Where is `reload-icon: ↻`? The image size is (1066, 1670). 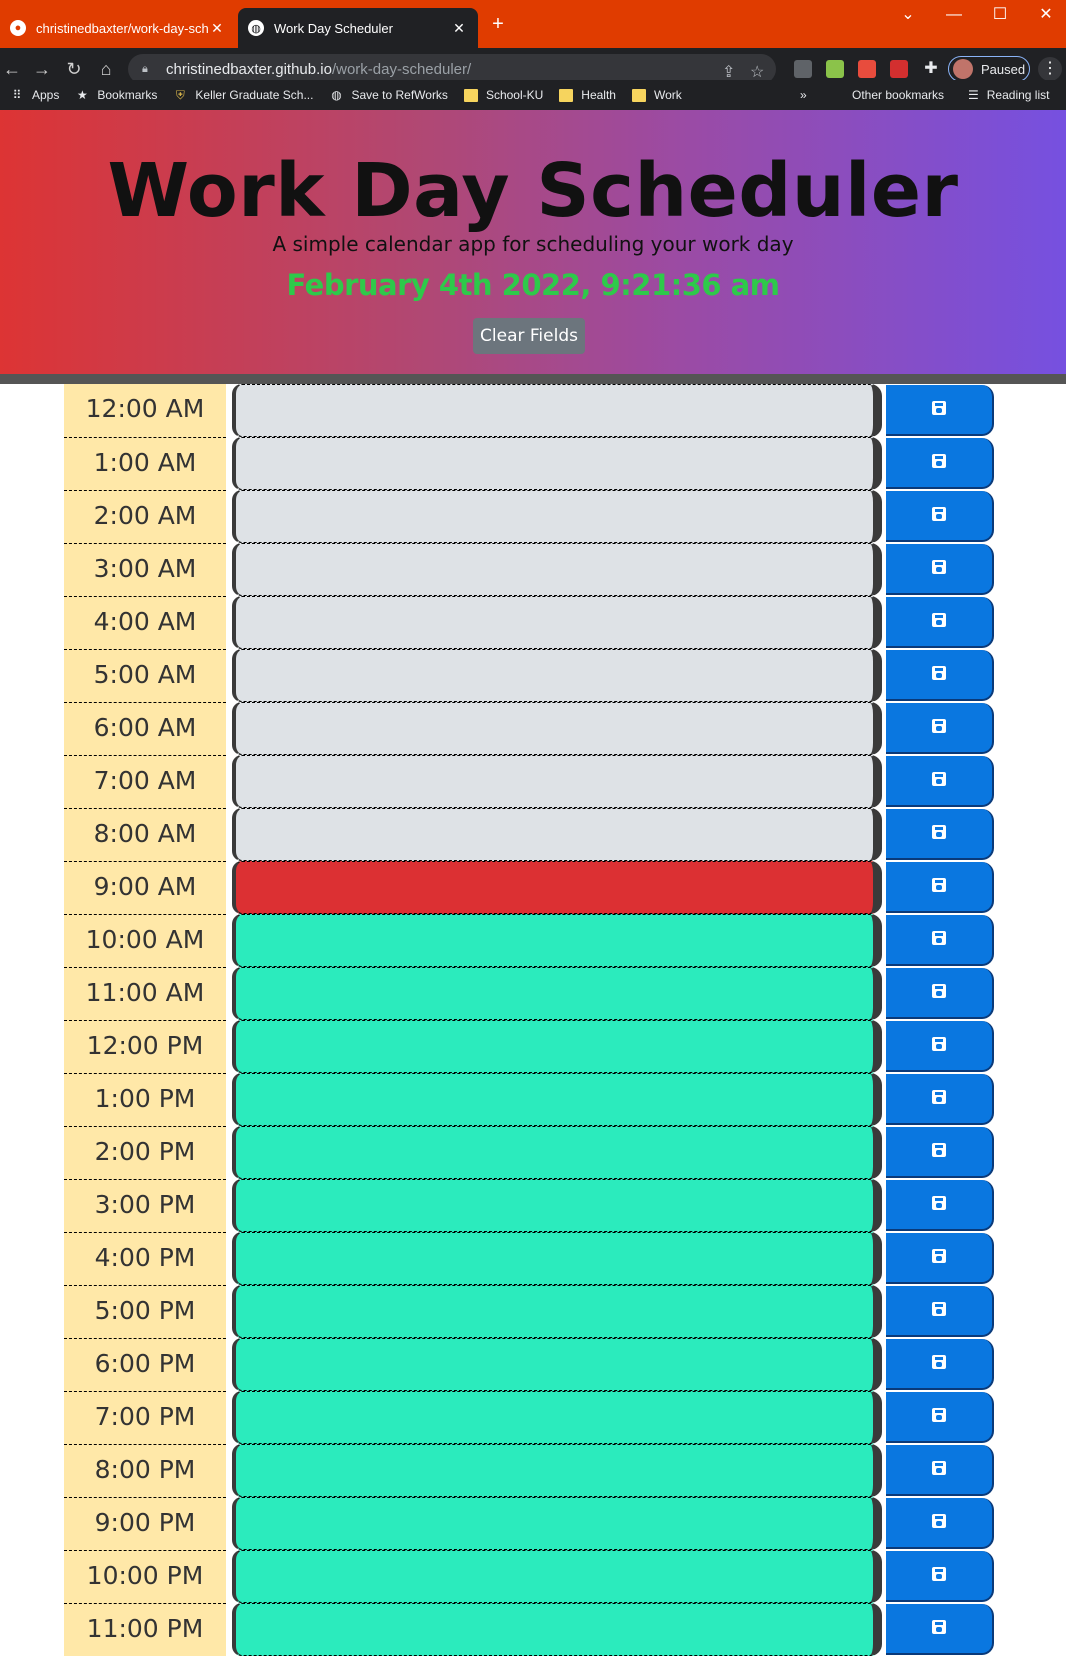
reload-icon: ↻ is located at coordinates (74, 69).